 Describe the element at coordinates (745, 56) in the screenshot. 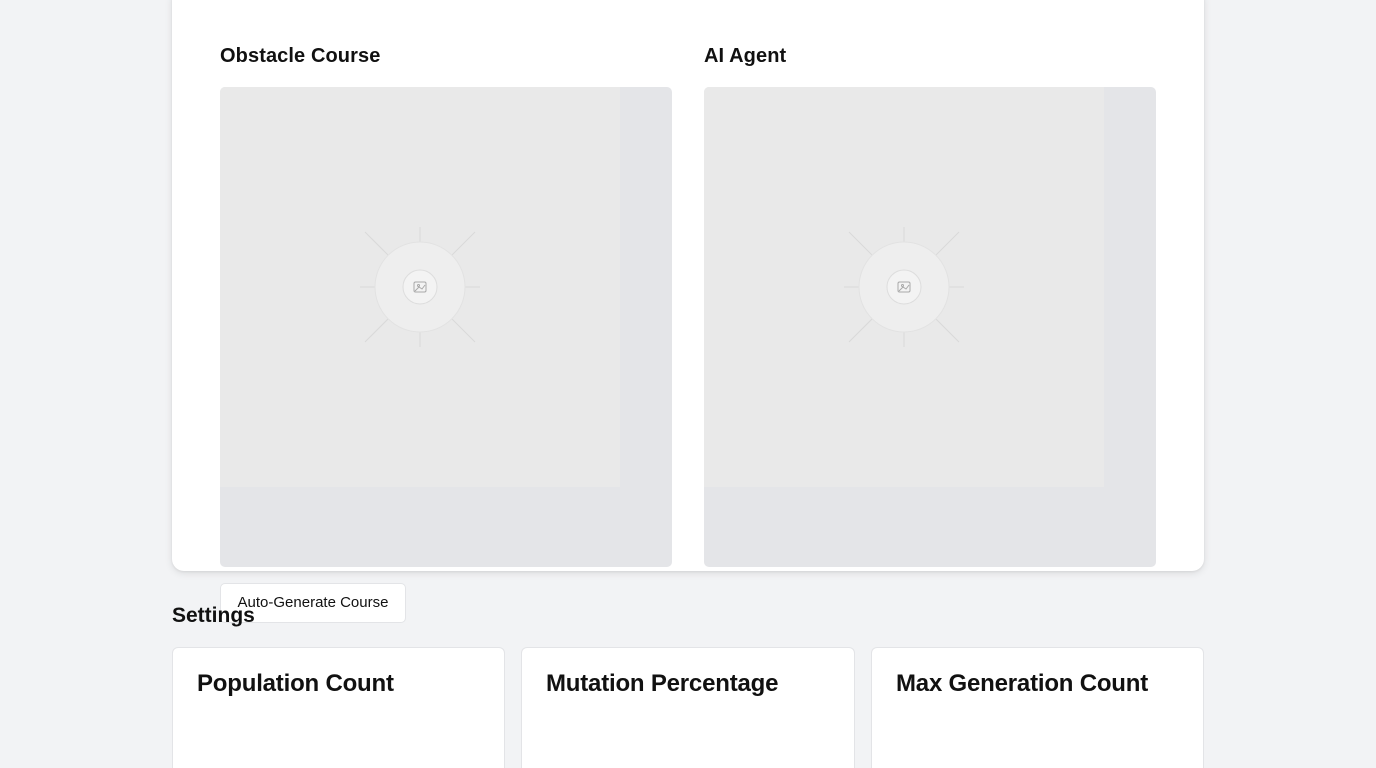

I see `ai-agent-title: AI Agent` at that location.